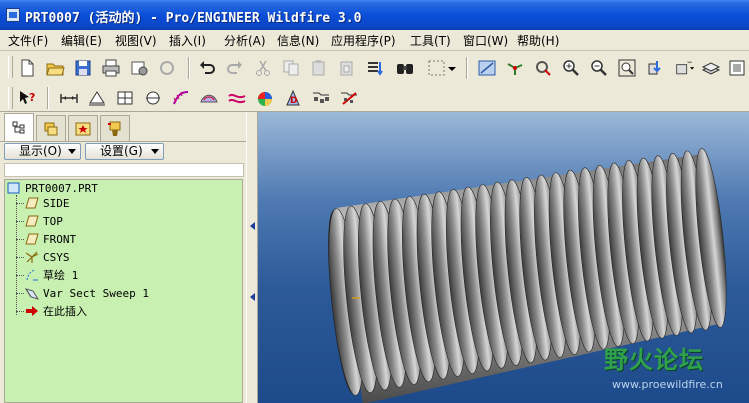  What do you see at coordinates (83, 68) in the screenshot?
I see `save-icon` at bounding box center [83, 68].